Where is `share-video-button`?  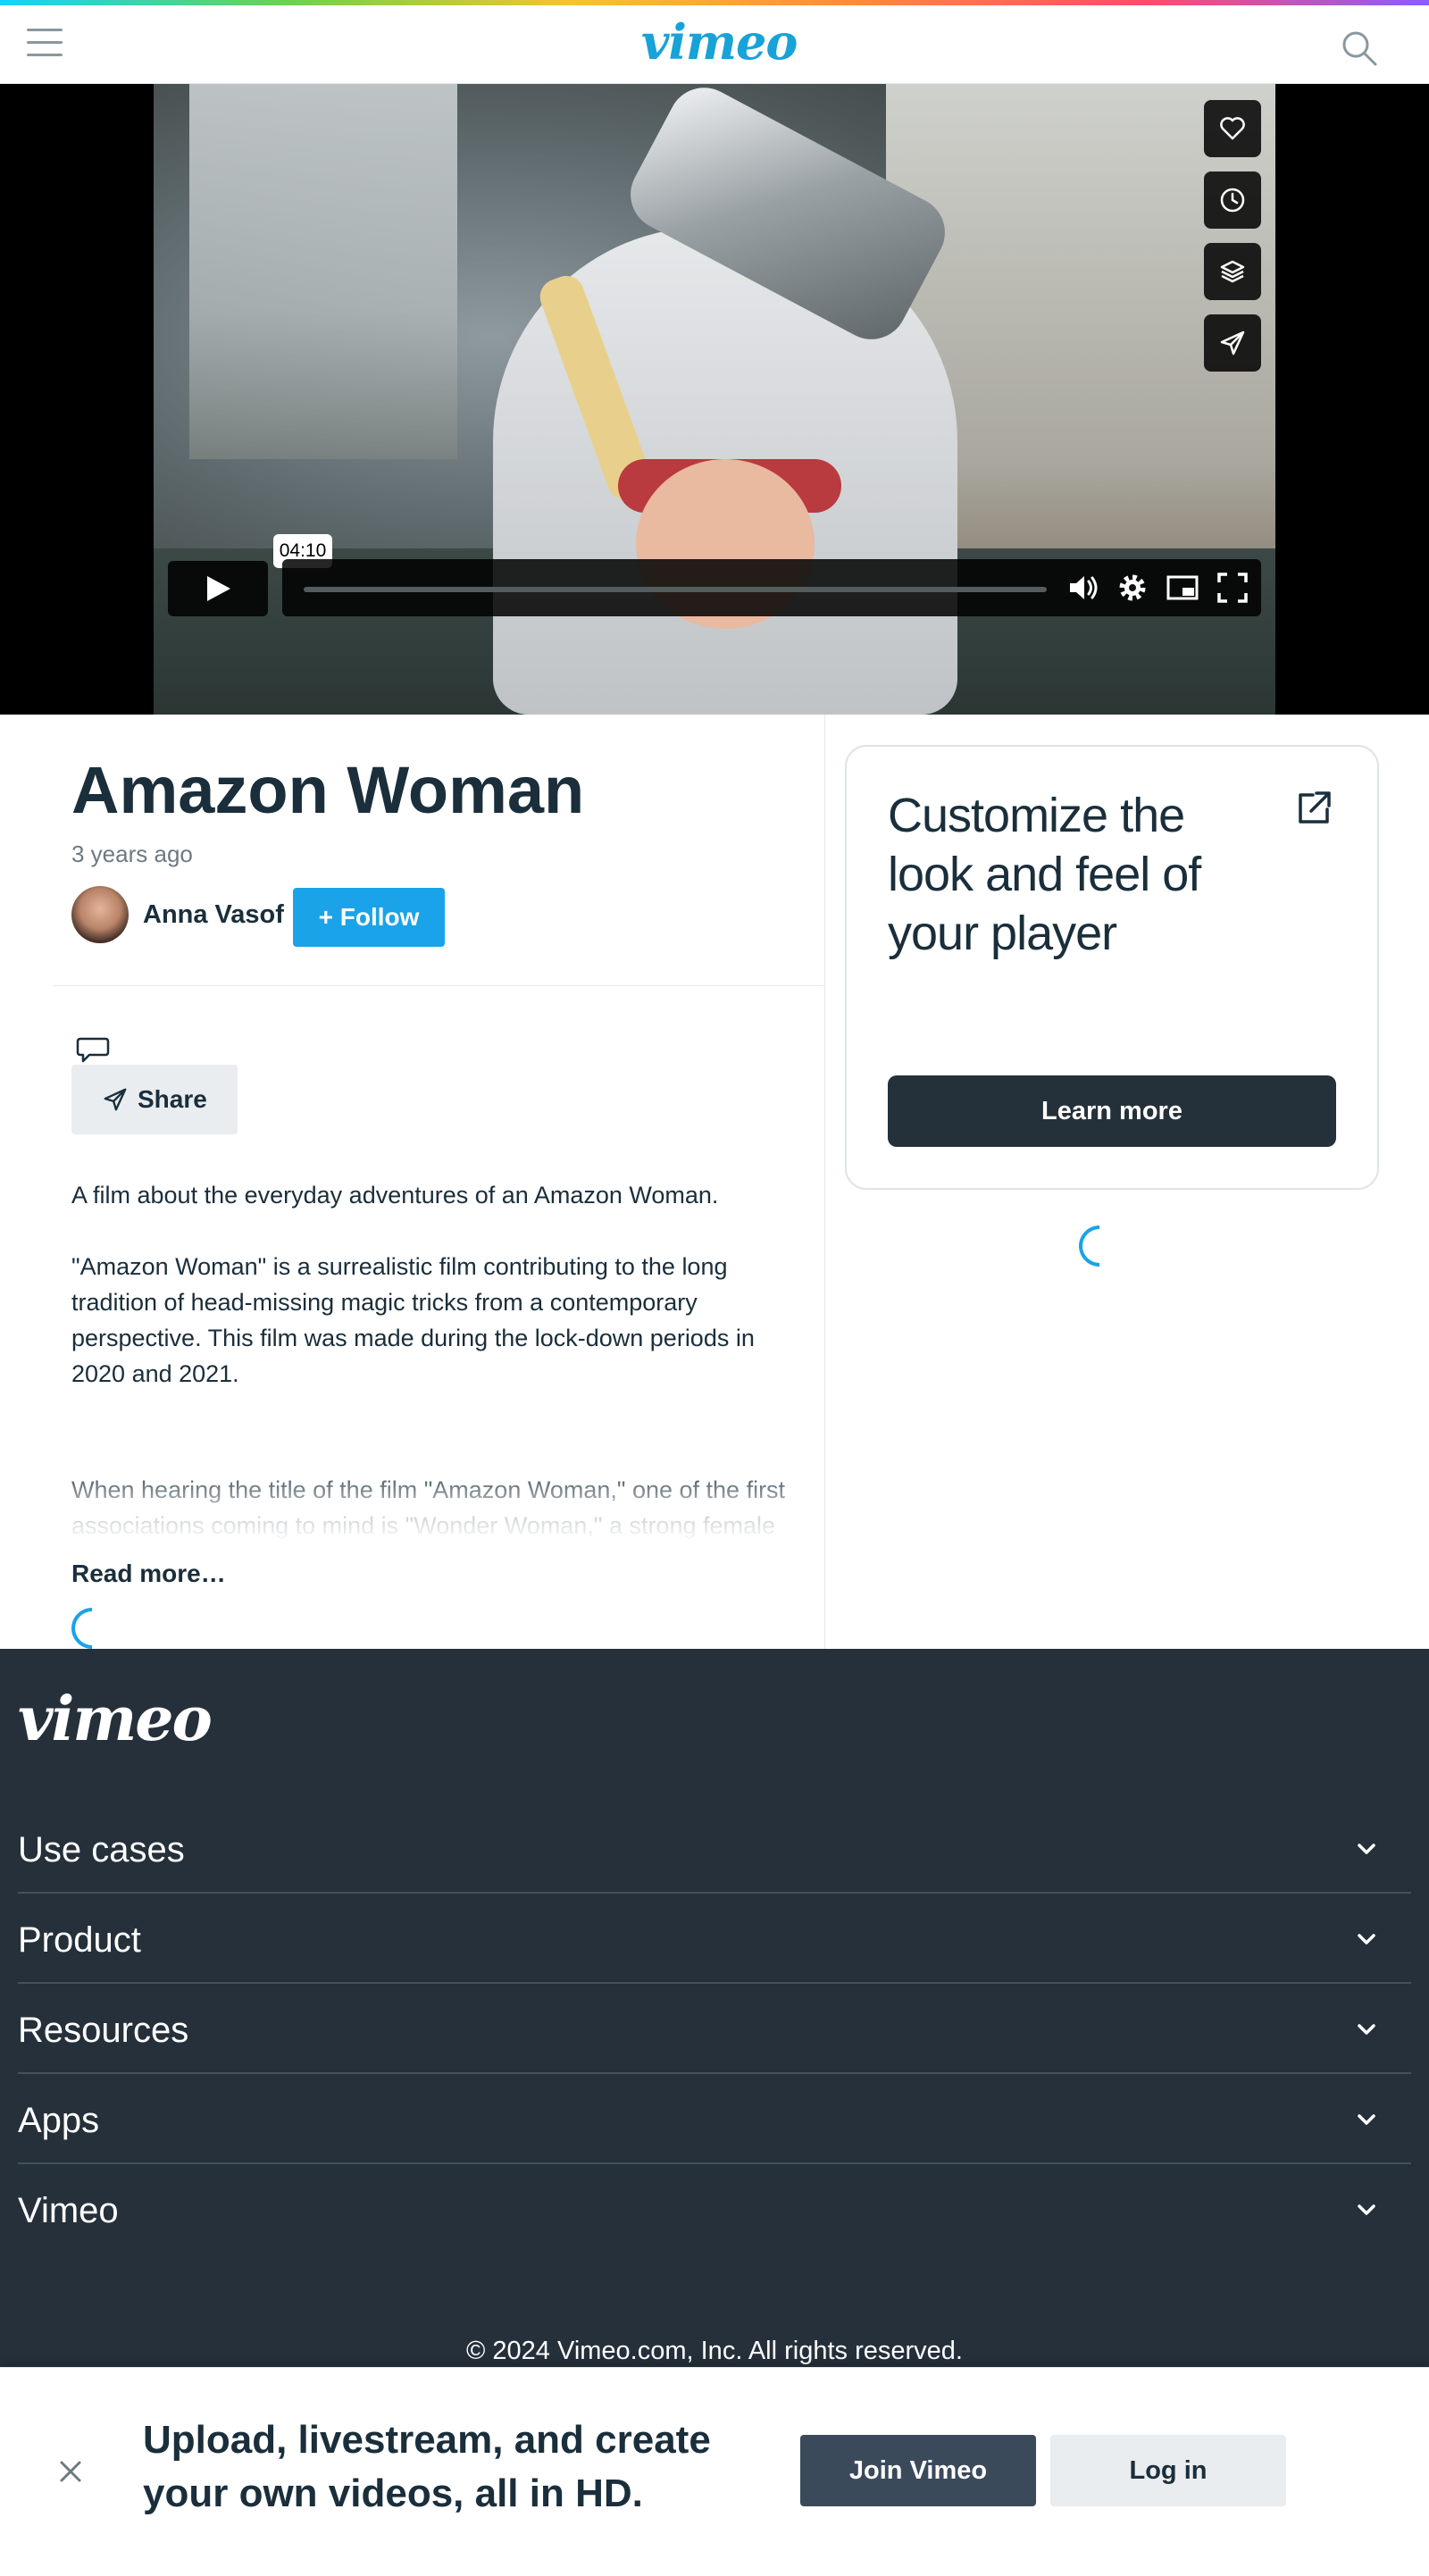
share-video-button is located at coordinates (1232, 343).